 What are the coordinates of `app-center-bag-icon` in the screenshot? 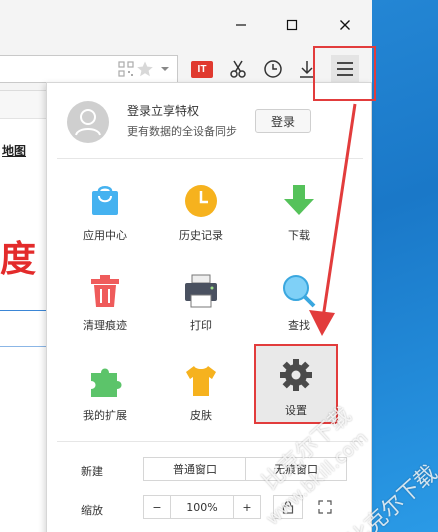 It's located at (105, 200).